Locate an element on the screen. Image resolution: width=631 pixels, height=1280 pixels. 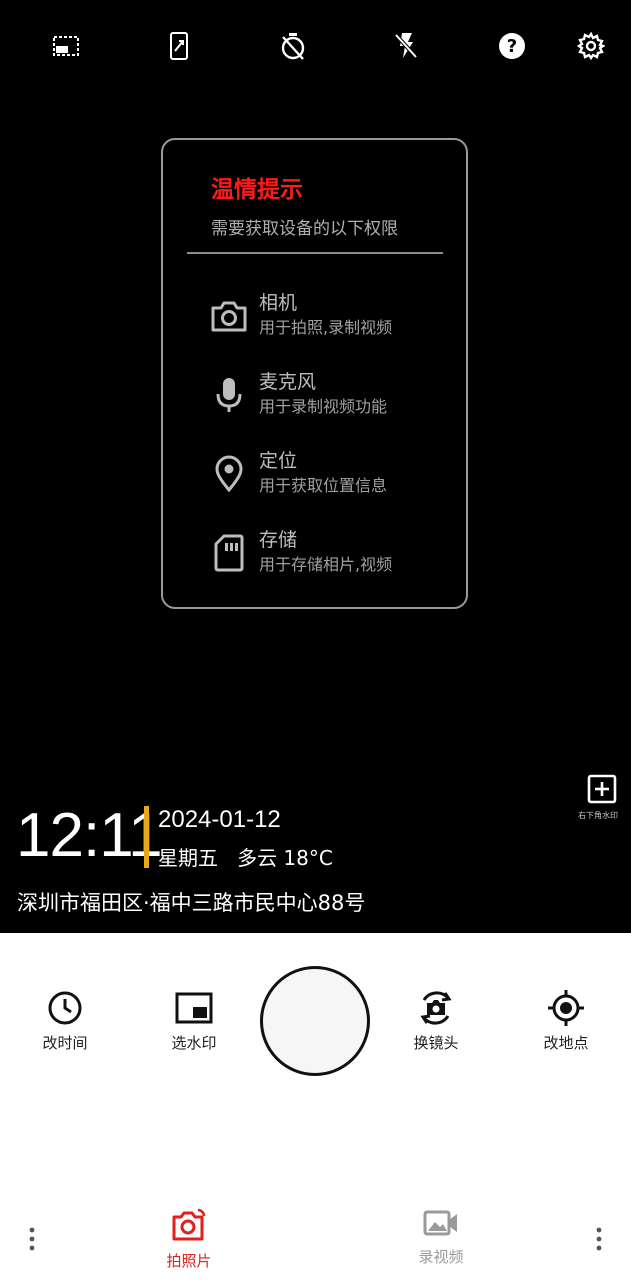
add-watermark-button is located at coordinates (602, 789).